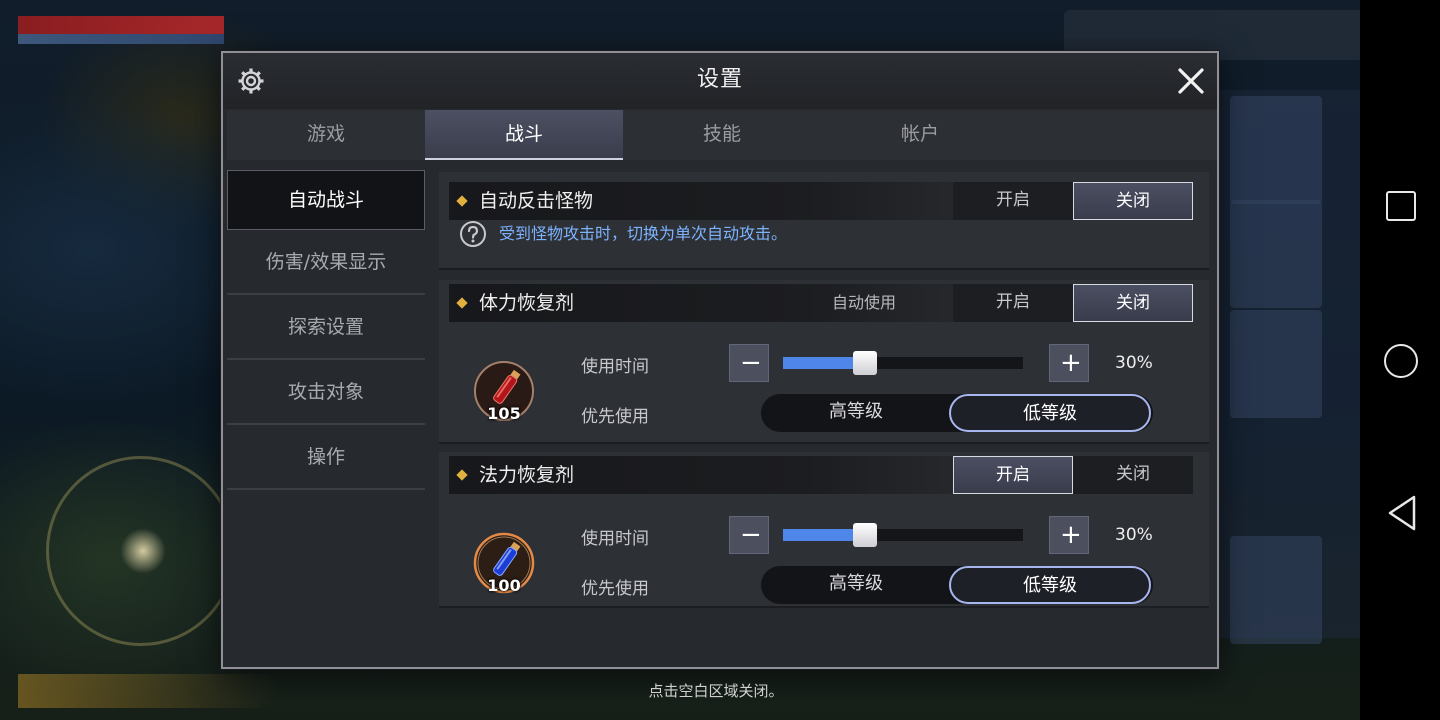 This screenshot has height=720, width=1440. What do you see at coordinates (716, 691) in the screenshot?
I see `tap-outside-to-close-hint: 点击空白区域关闭。` at bounding box center [716, 691].